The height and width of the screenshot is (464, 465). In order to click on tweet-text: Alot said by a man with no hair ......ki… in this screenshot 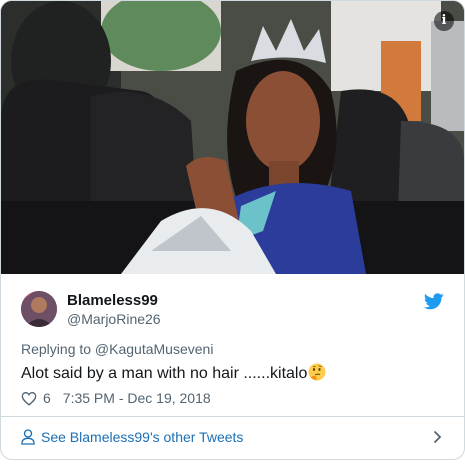, I will do `click(173, 373)`.